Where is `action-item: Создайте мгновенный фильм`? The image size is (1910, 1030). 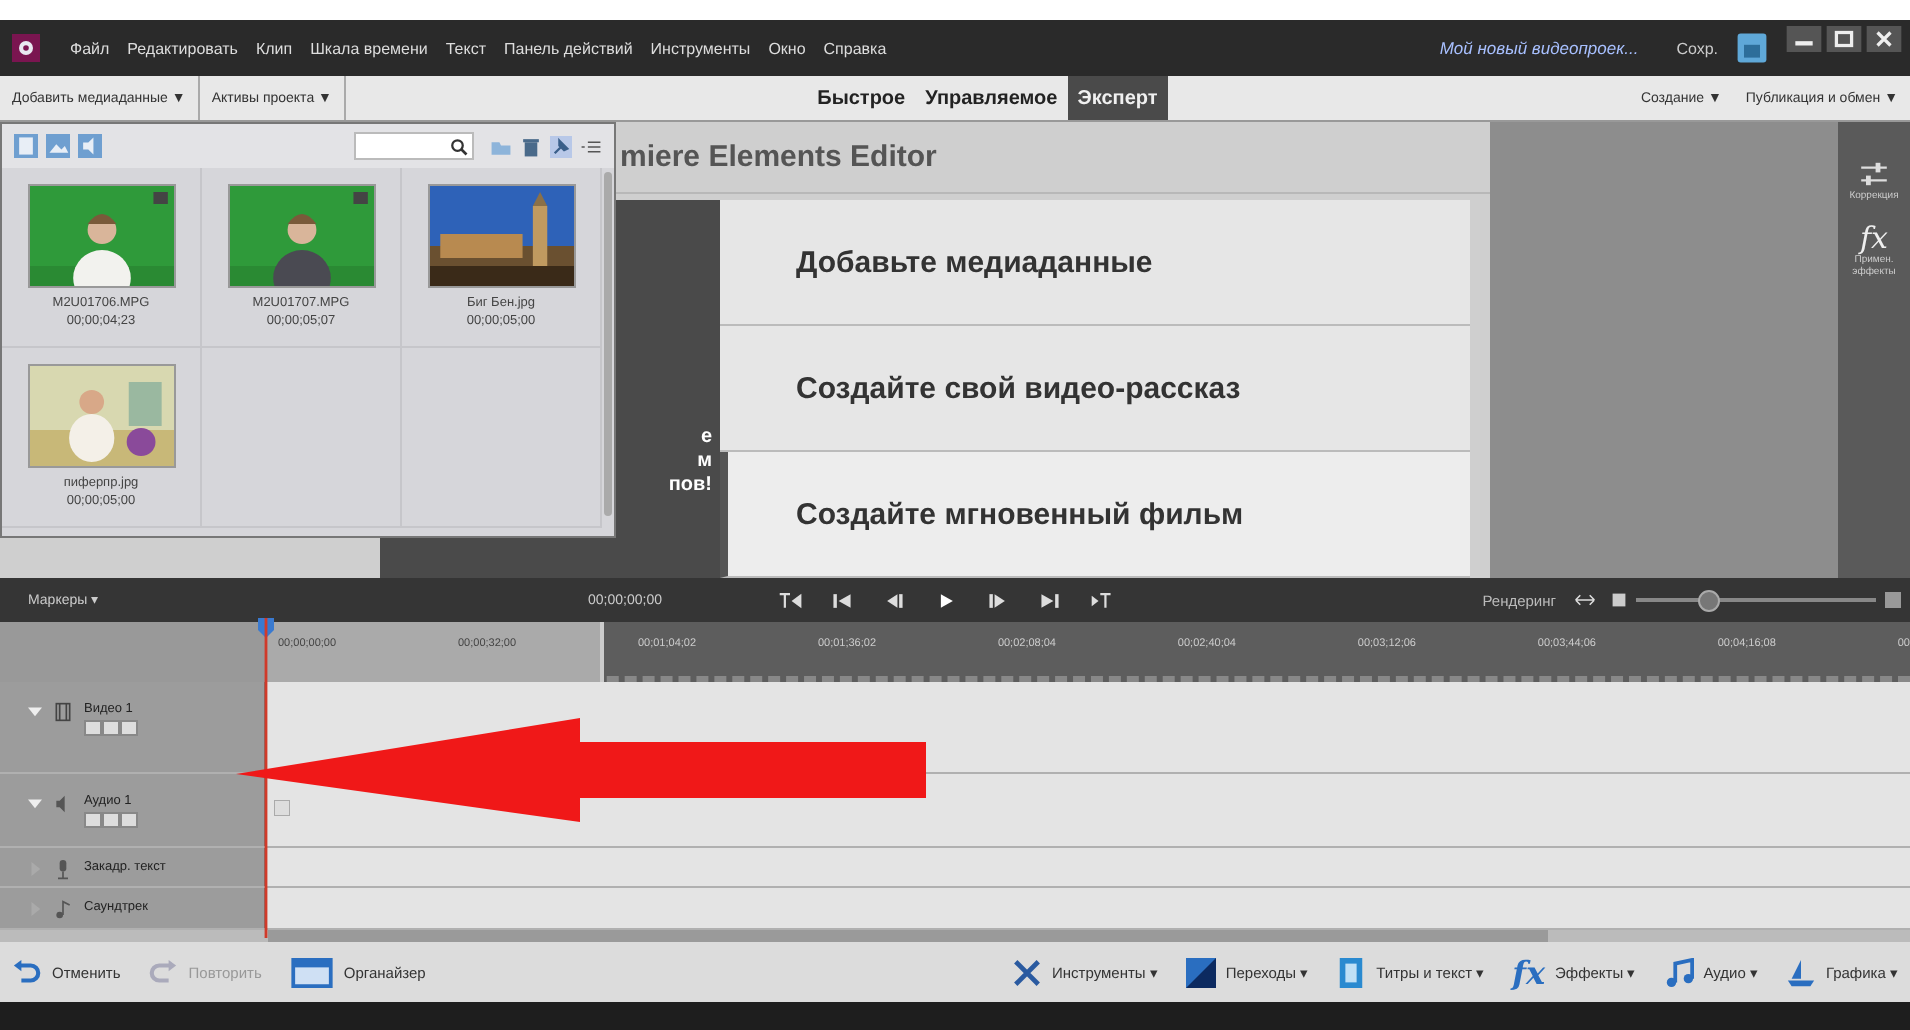
action-item: Создайте мгновенный фильм is located at coordinates (1095, 515).